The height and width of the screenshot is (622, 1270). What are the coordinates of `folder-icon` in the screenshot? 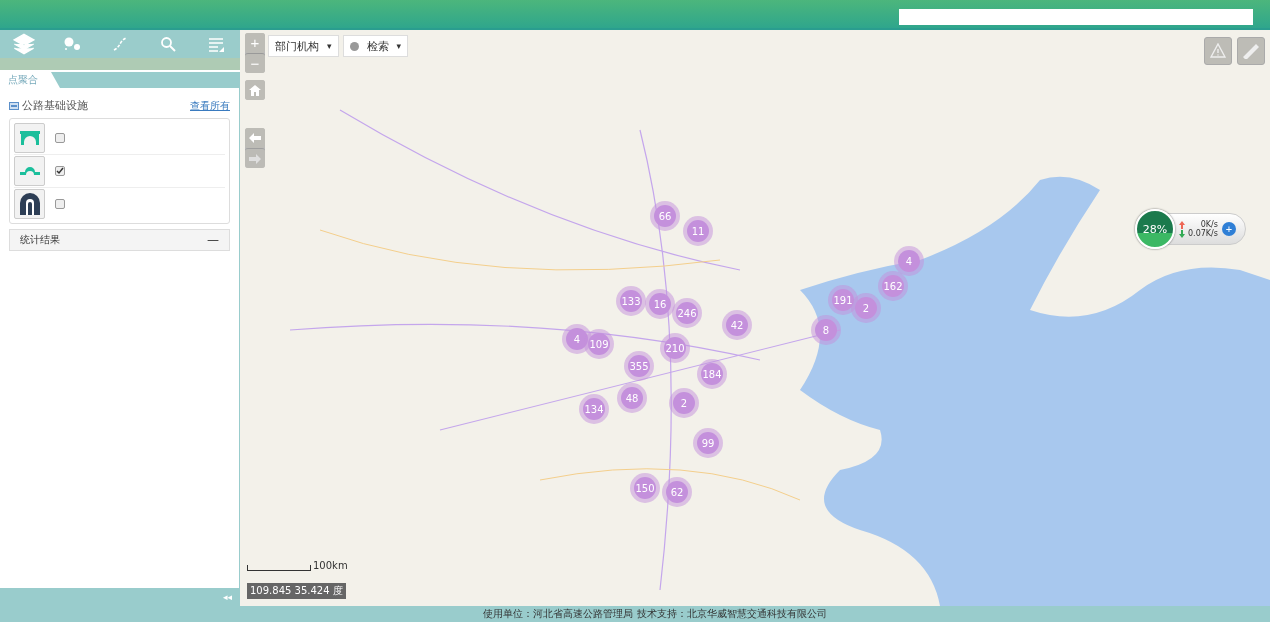 It's located at (14, 105).